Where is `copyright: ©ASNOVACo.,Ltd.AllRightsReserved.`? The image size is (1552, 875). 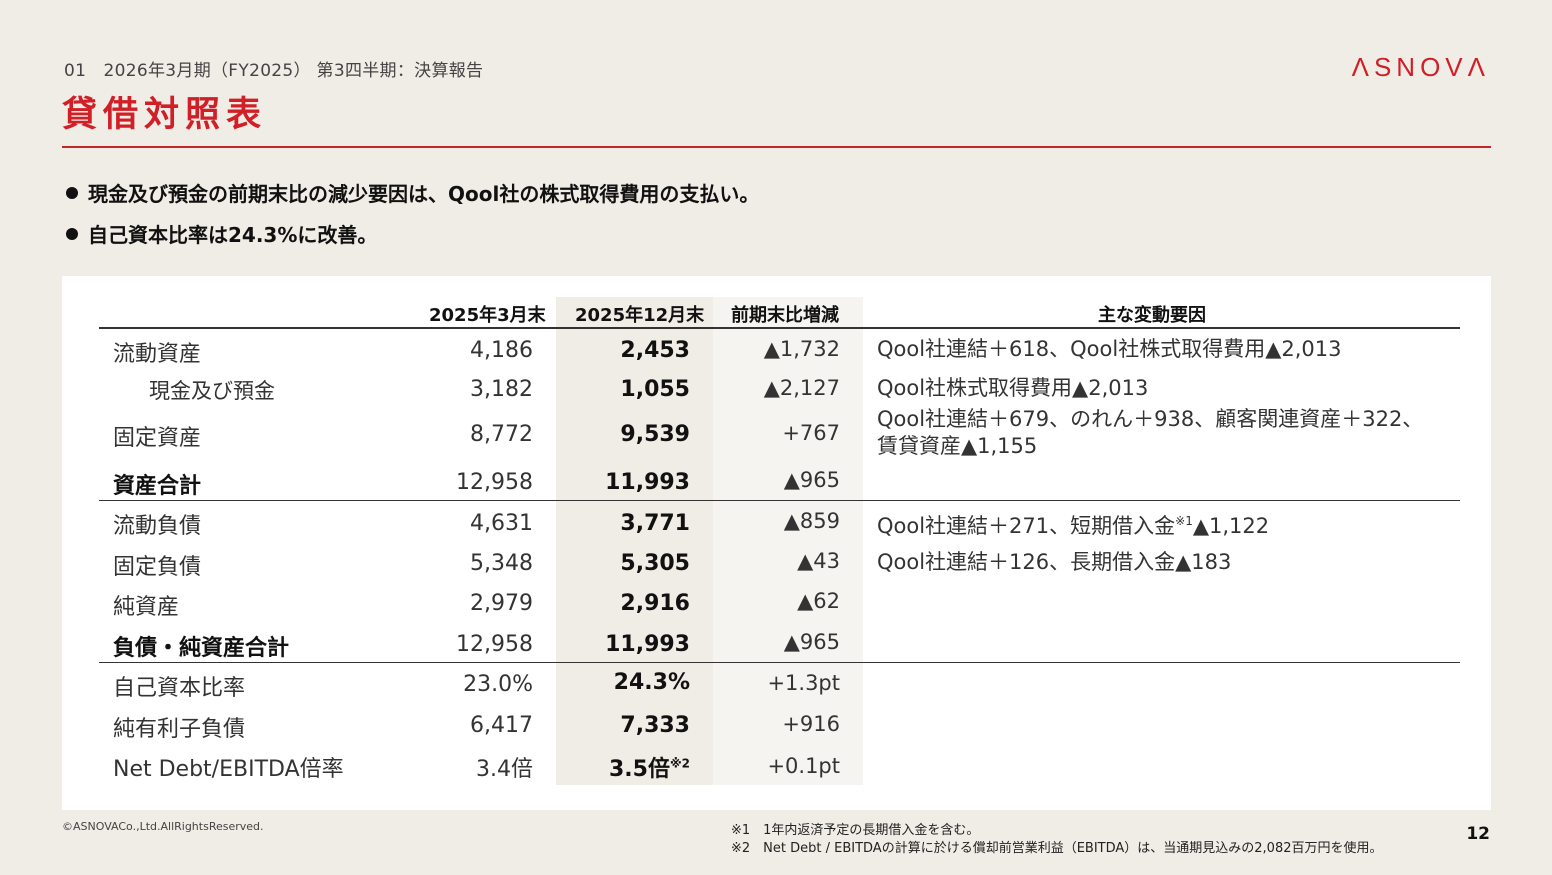
copyright: ©ASNOVACo.,Ltd.AllRightsReserved. is located at coordinates (163, 826).